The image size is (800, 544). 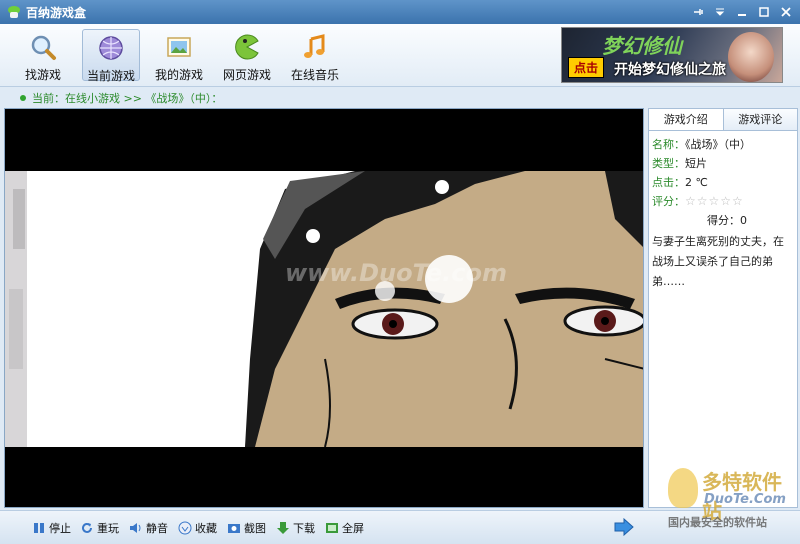 I want to click on camera-icon, so click(x=234, y=528).